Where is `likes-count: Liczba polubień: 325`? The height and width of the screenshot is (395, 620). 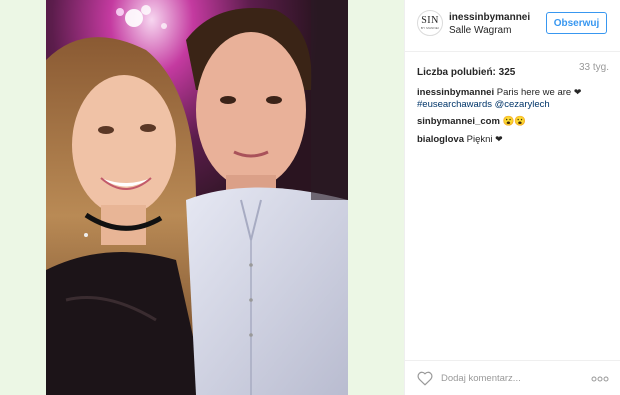 likes-count: Liczba polubień: 325 is located at coordinates (466, 72).